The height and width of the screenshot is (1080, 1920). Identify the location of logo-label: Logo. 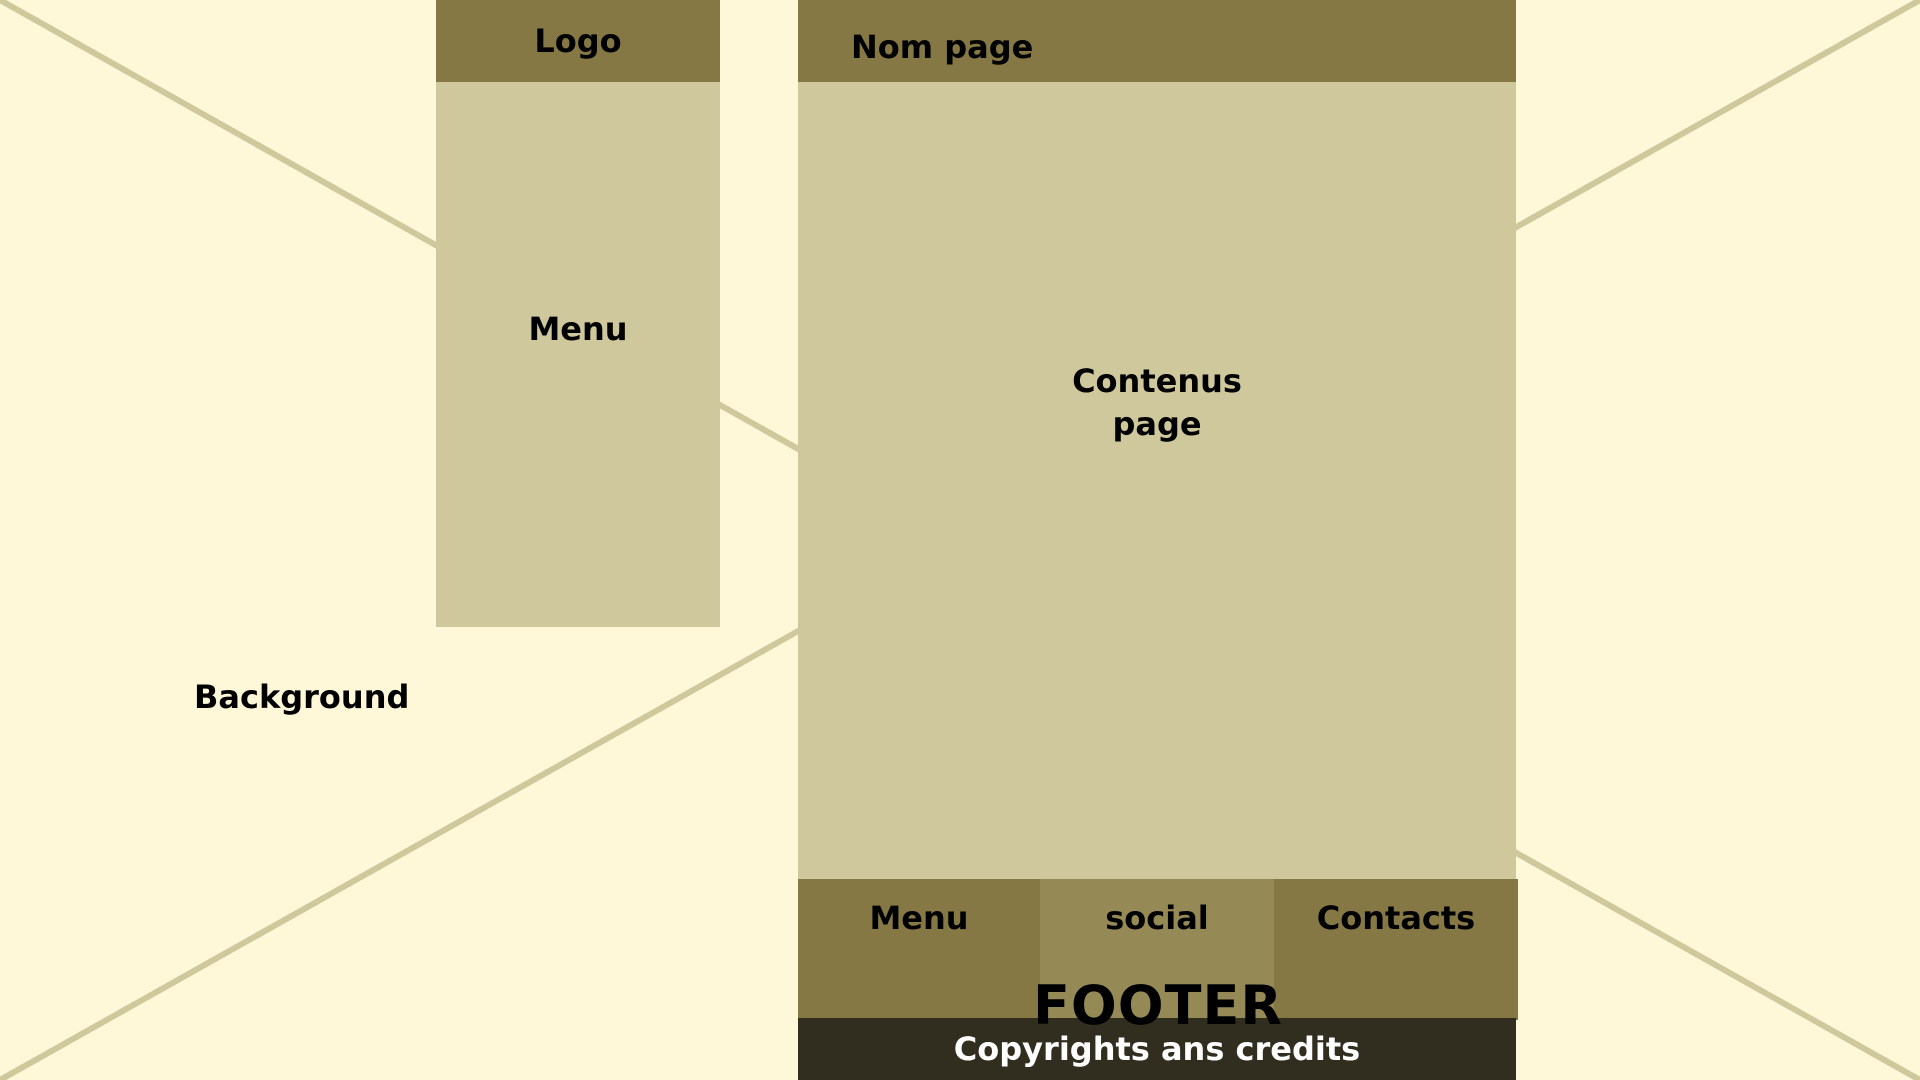
(578, 41).